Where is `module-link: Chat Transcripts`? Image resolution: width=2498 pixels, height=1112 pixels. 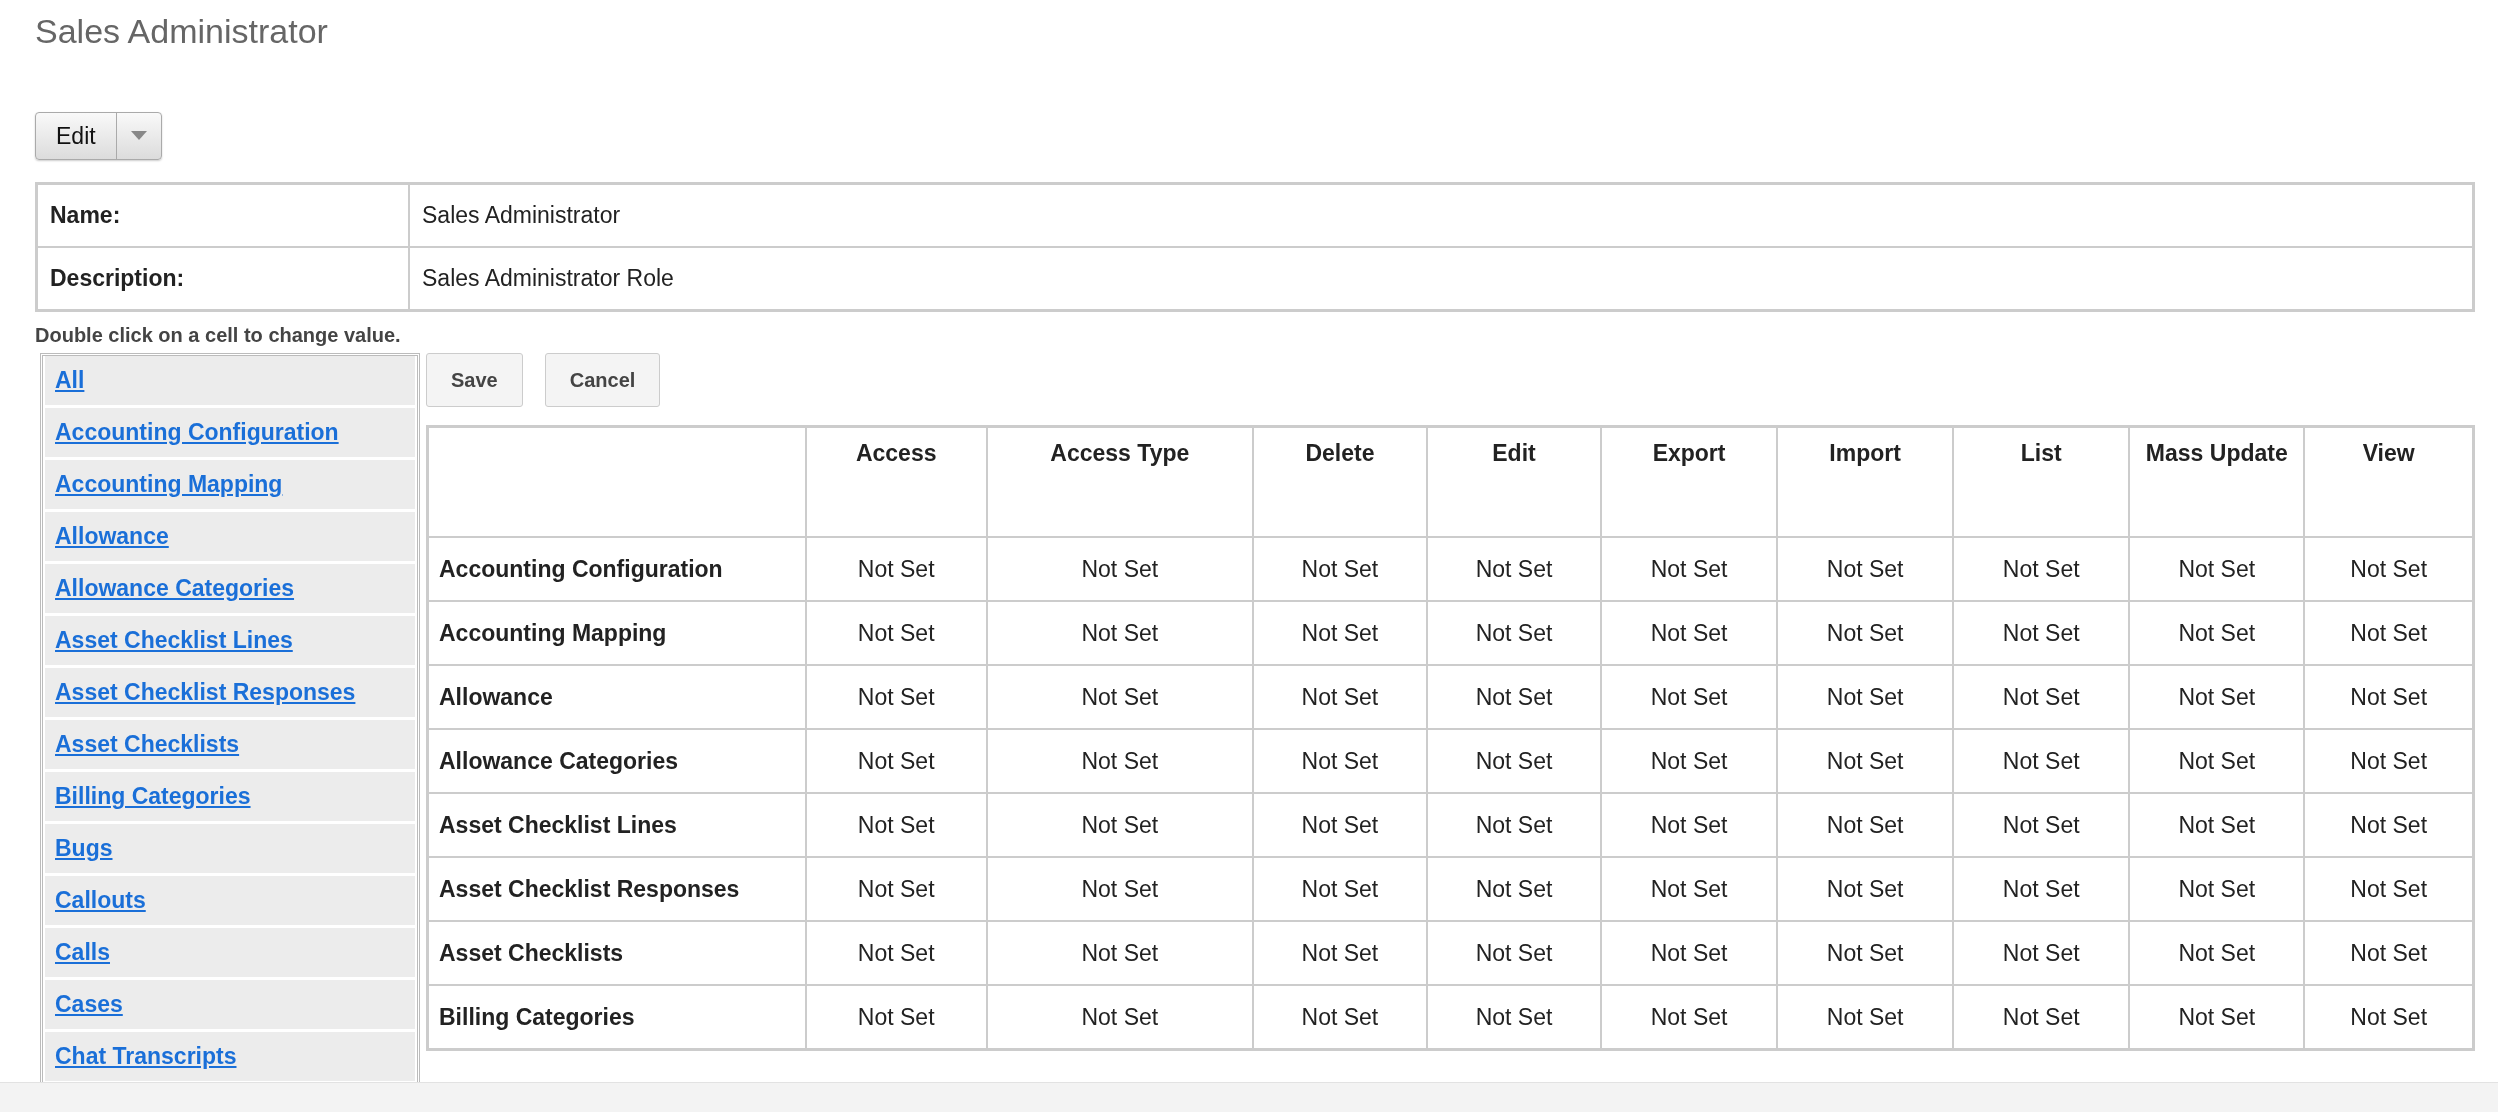
module-link: Chat Transcripts is located at coordinates (230, 1057).